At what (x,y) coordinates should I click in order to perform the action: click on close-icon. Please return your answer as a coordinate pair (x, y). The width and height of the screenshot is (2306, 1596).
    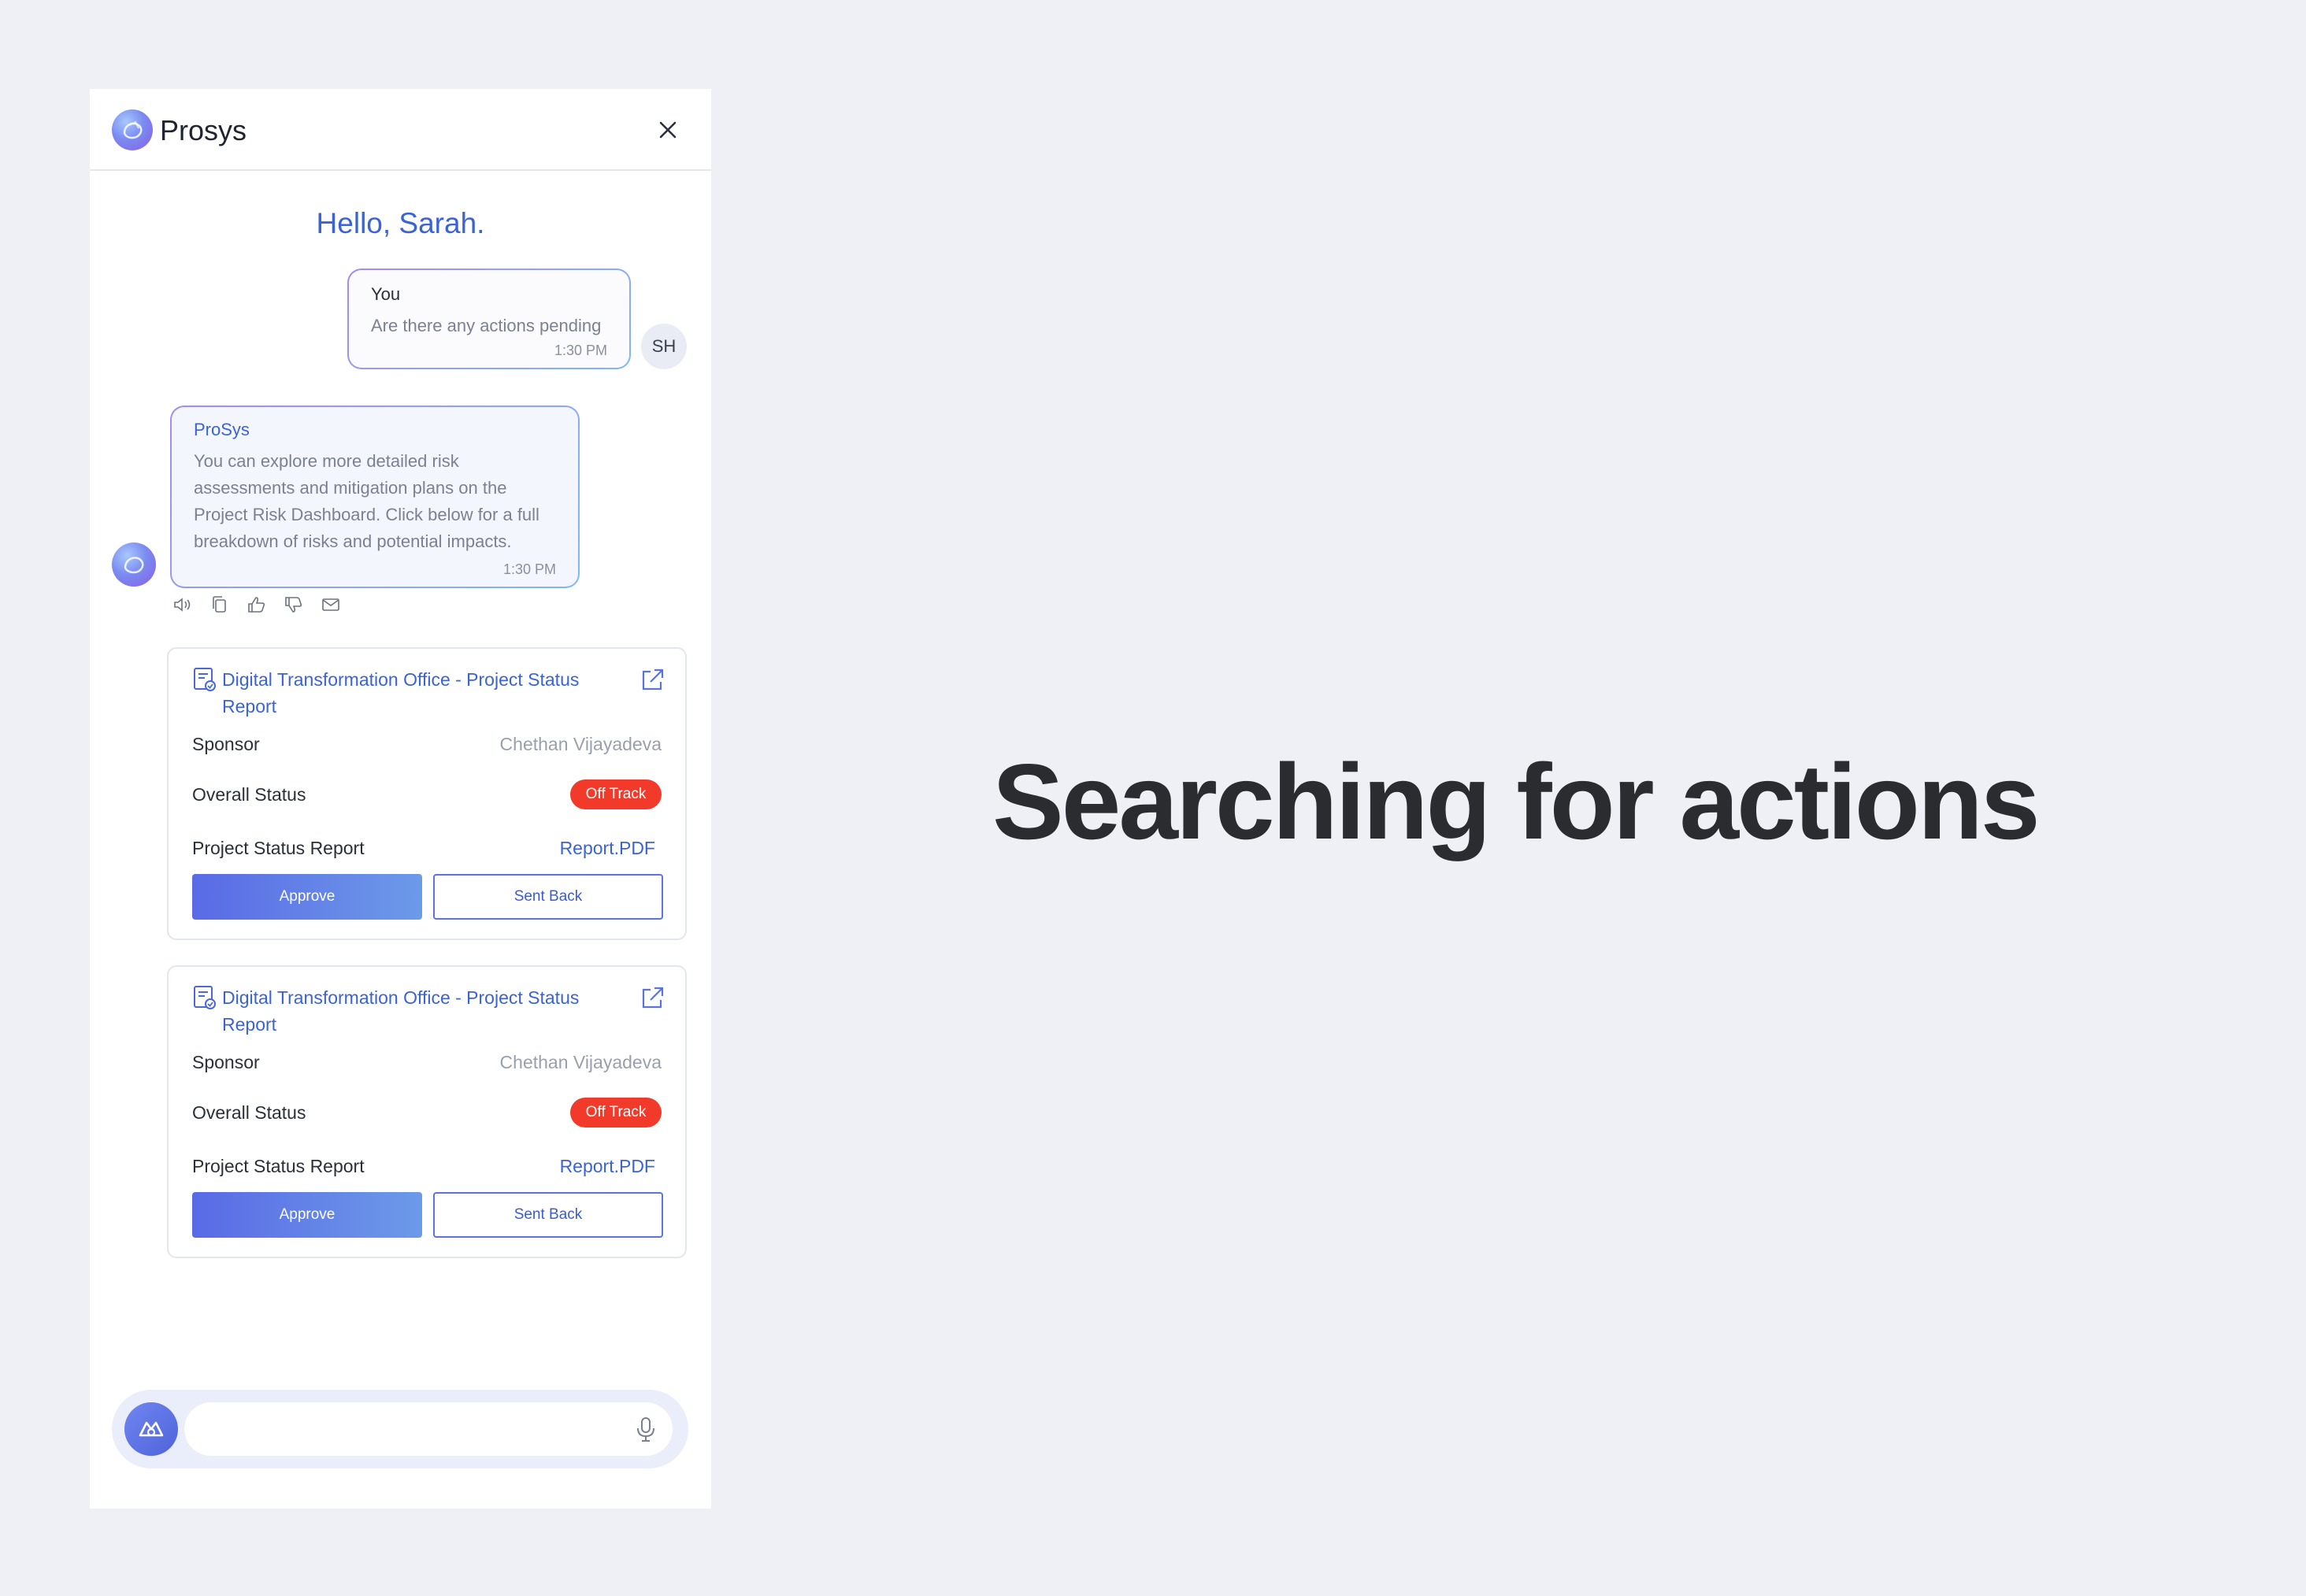
    Looking at the image, I should click on (668, 130).